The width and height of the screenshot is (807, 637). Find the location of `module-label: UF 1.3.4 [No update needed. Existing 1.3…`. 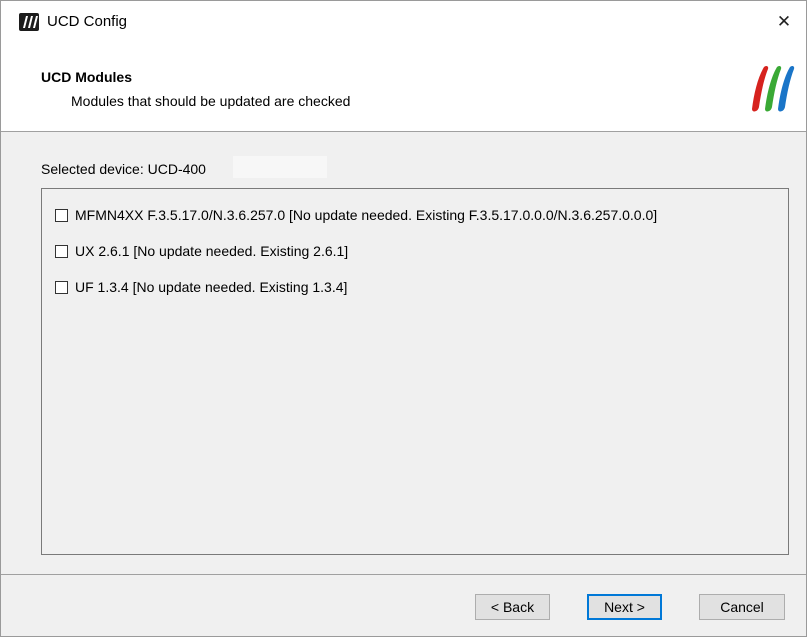

module-label: UF 1.3.4 [No update needed. Existing 1.3… is located at coordinates (211, 287).